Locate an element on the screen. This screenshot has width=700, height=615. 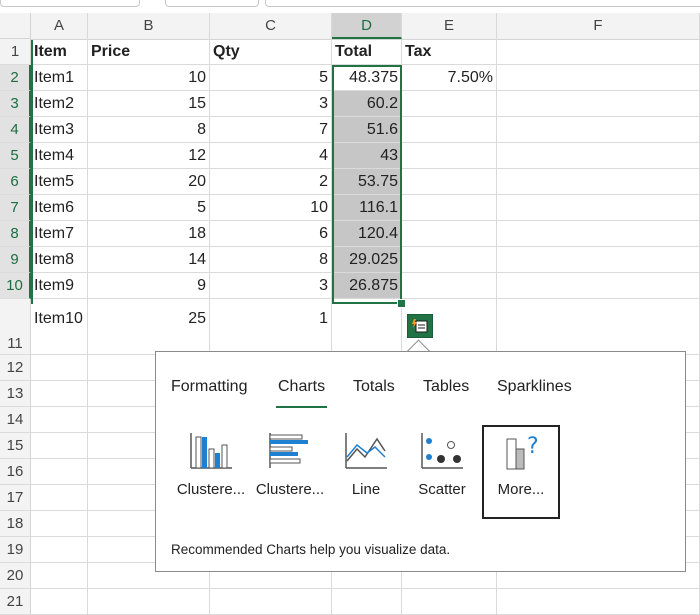
row-header-17: 17 is located at coordinates (15, 498).